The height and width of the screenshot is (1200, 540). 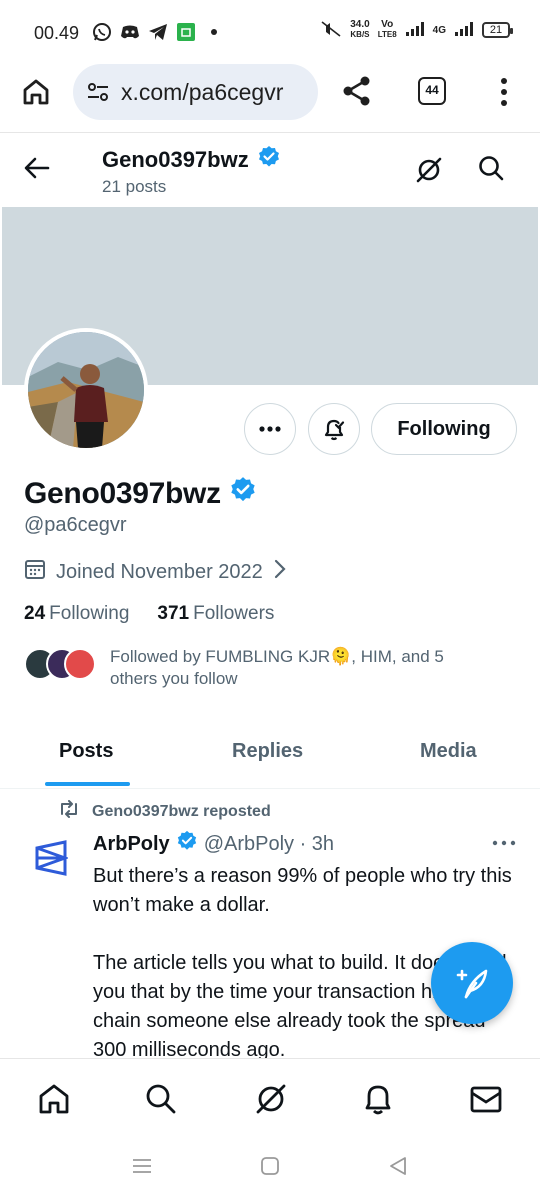 What do you see at coordinates (87, 784) in the screenshot?
I see `active-tab-indicator` at bounding box center [87, 784].